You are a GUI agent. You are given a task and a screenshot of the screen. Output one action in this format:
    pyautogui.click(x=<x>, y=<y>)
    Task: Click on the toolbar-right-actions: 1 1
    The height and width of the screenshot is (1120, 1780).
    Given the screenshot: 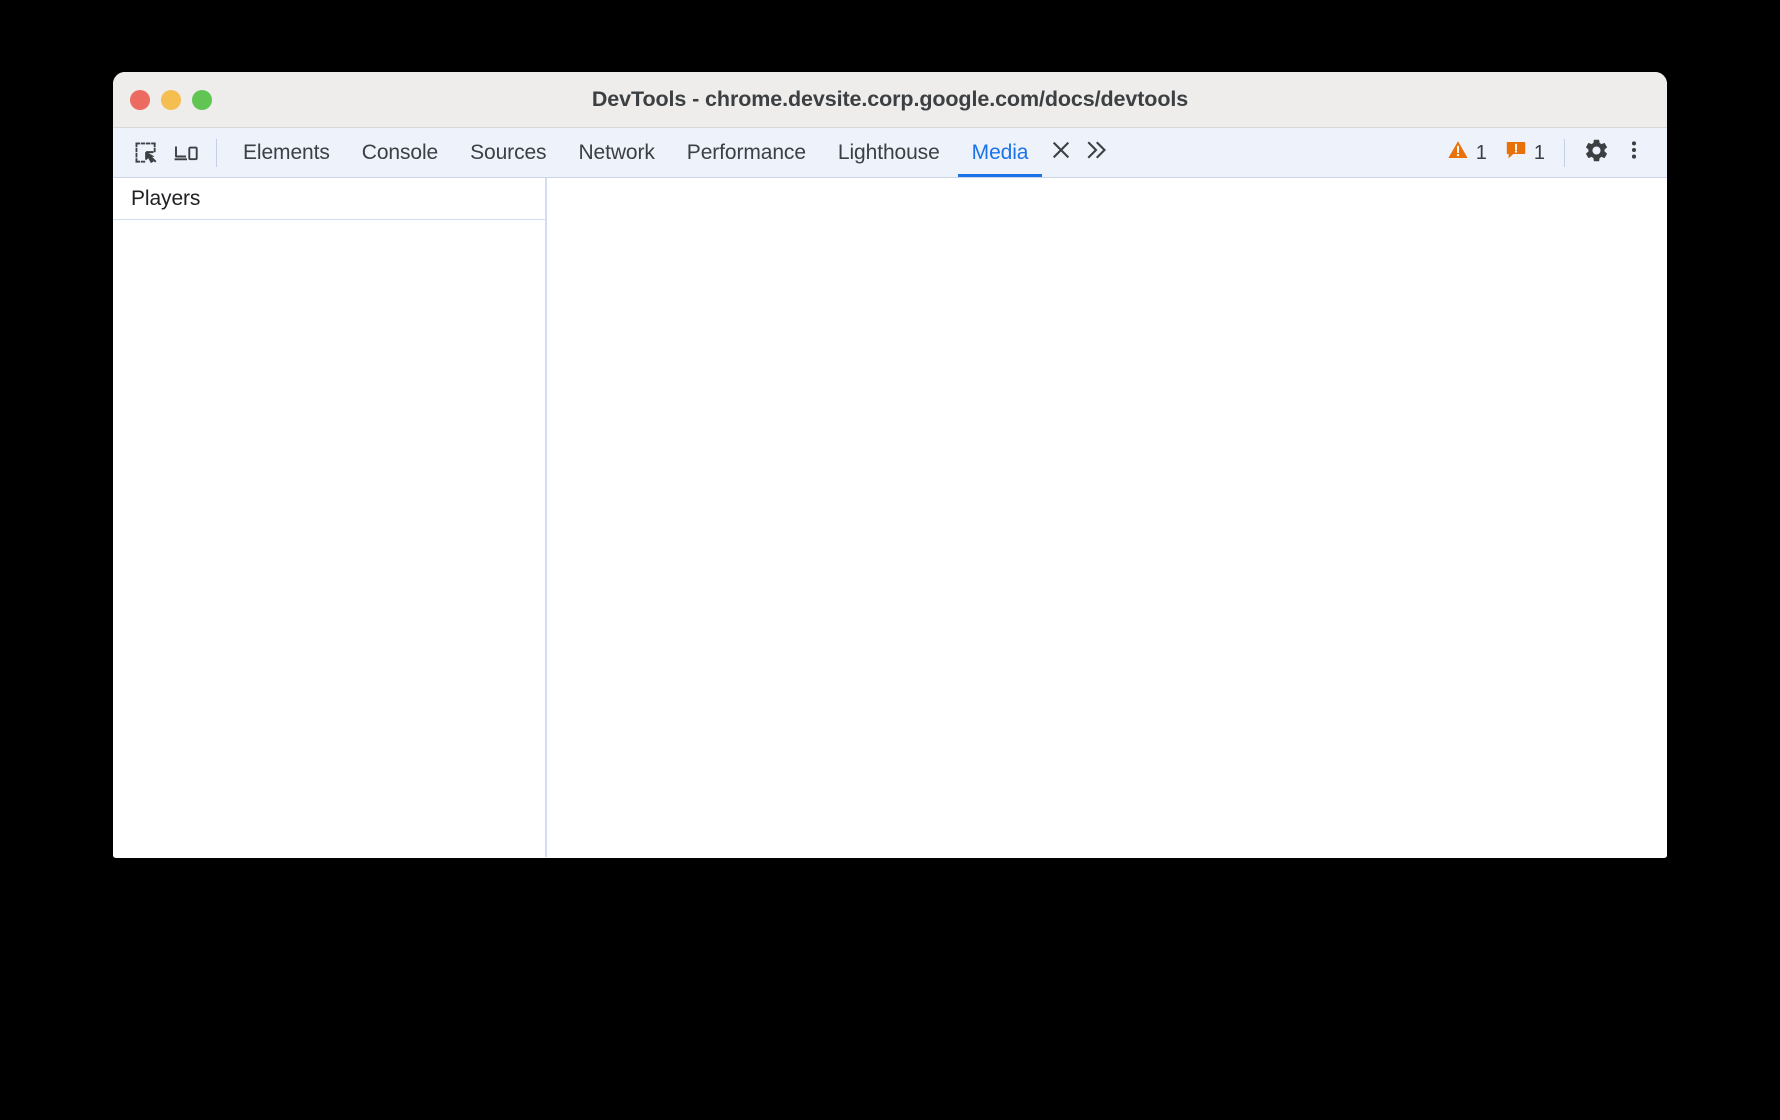 What is the action you would take?
    pyautogui.click(x=1552, y=153)
    